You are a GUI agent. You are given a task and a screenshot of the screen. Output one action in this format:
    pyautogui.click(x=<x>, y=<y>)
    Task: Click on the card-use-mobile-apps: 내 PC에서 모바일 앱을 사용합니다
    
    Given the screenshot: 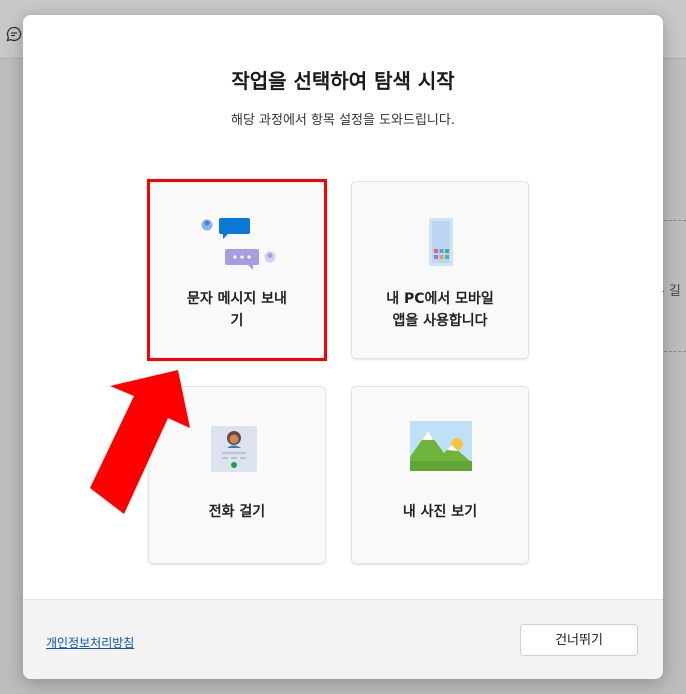 What is the action you would take?
    pyautogui.click(x=440, y=270)
    